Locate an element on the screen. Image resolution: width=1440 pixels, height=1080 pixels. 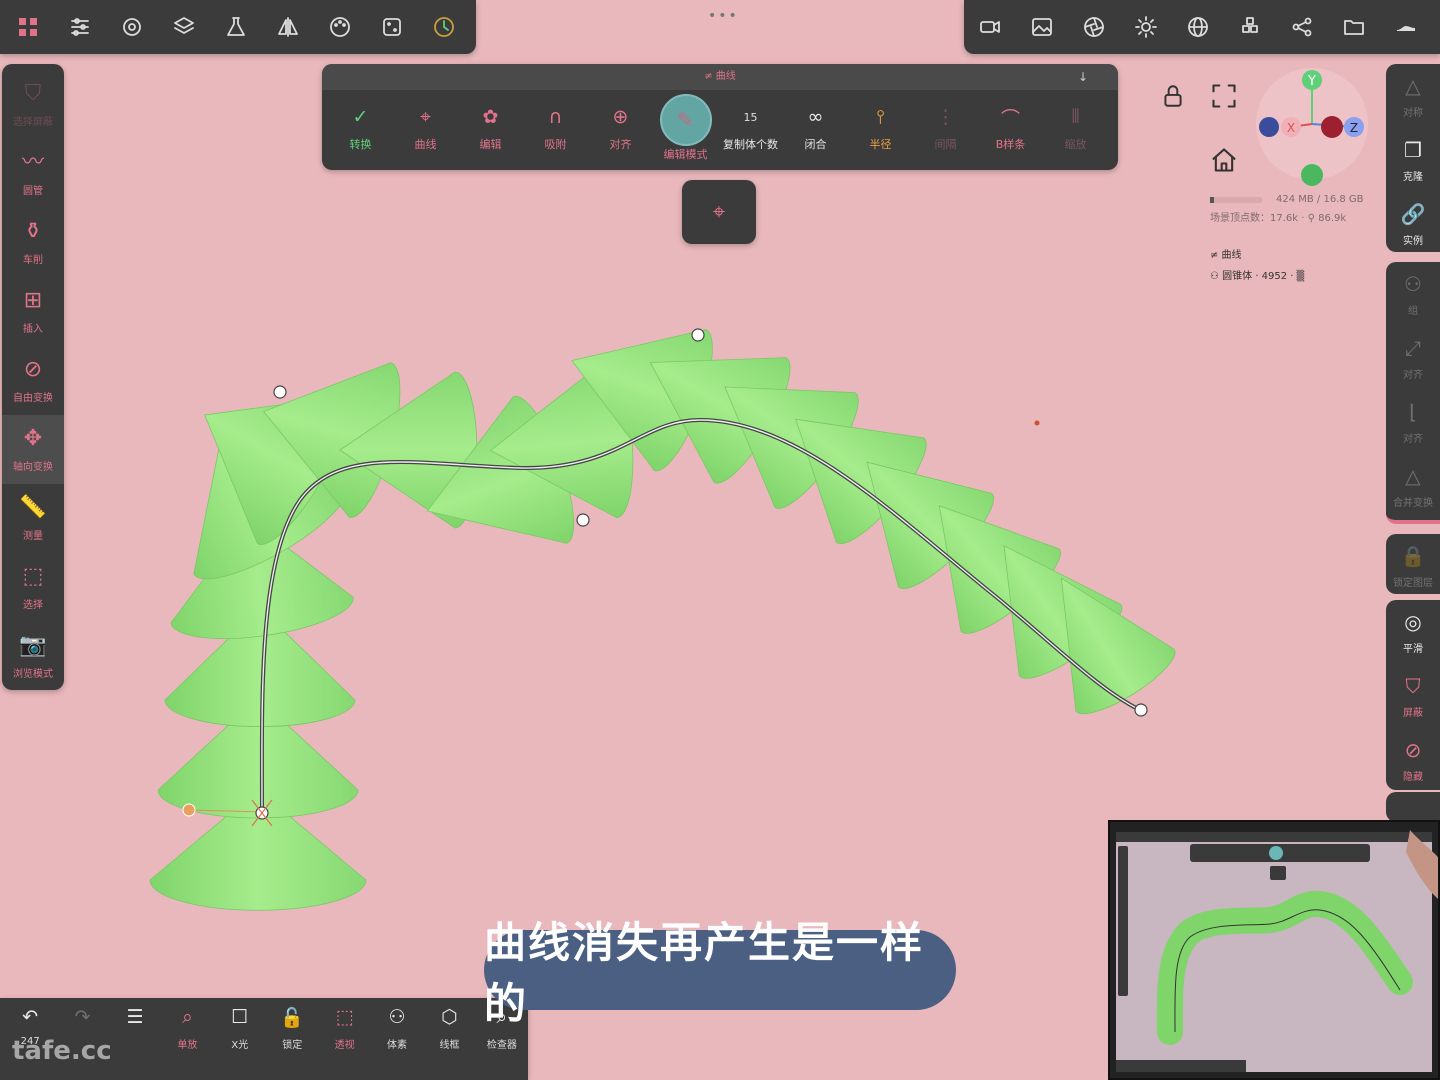
object-curve: ≠ 曲线 is located at coordinates (1295, 253).